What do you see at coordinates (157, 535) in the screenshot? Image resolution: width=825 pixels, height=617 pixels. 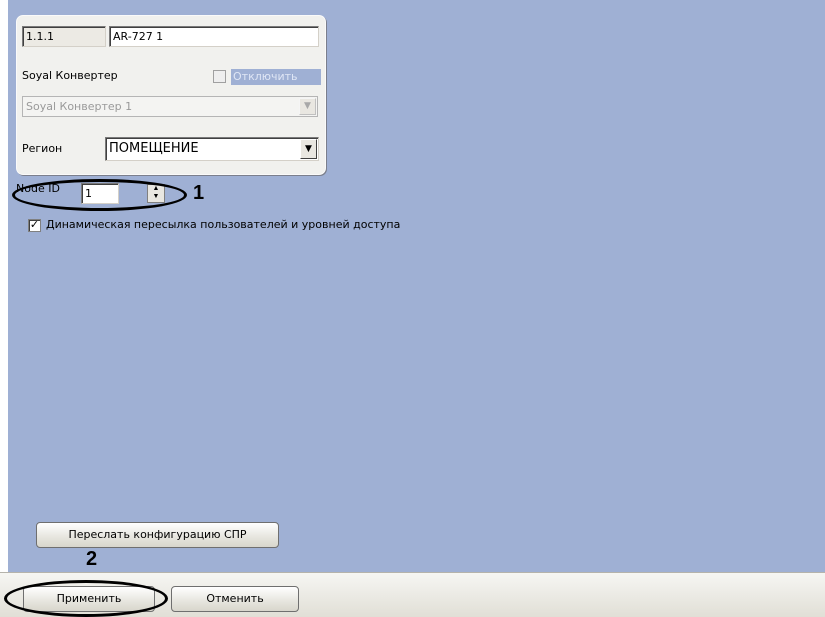 I see `send-config-button: Переслать конфигурацию СПР` at bounding box center [157, 535].